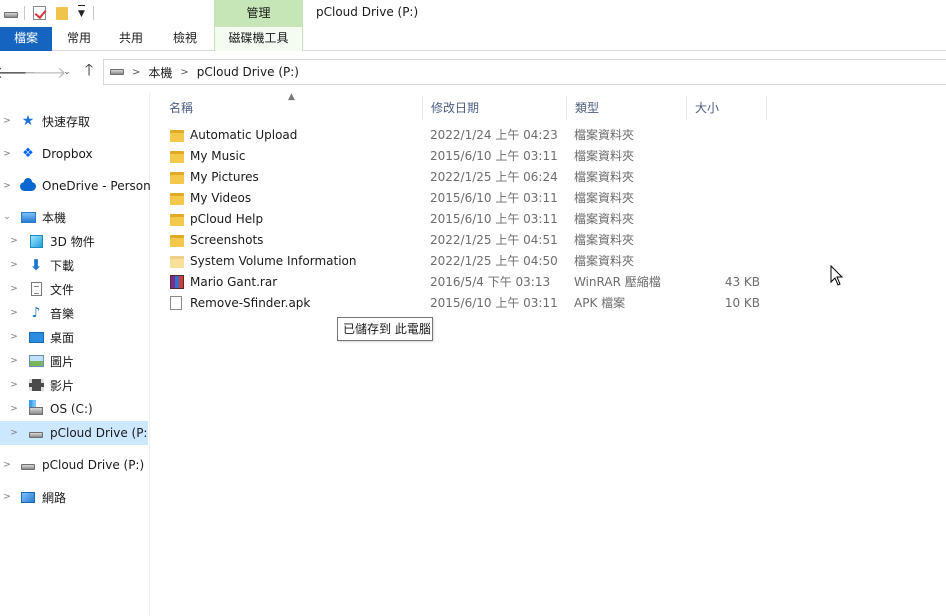 Image resolution: width=946 pixels, height=616 pixels. Describe the element at coordinates (39, 13) in the screenshot. I see `properties-check-icon` at that location.